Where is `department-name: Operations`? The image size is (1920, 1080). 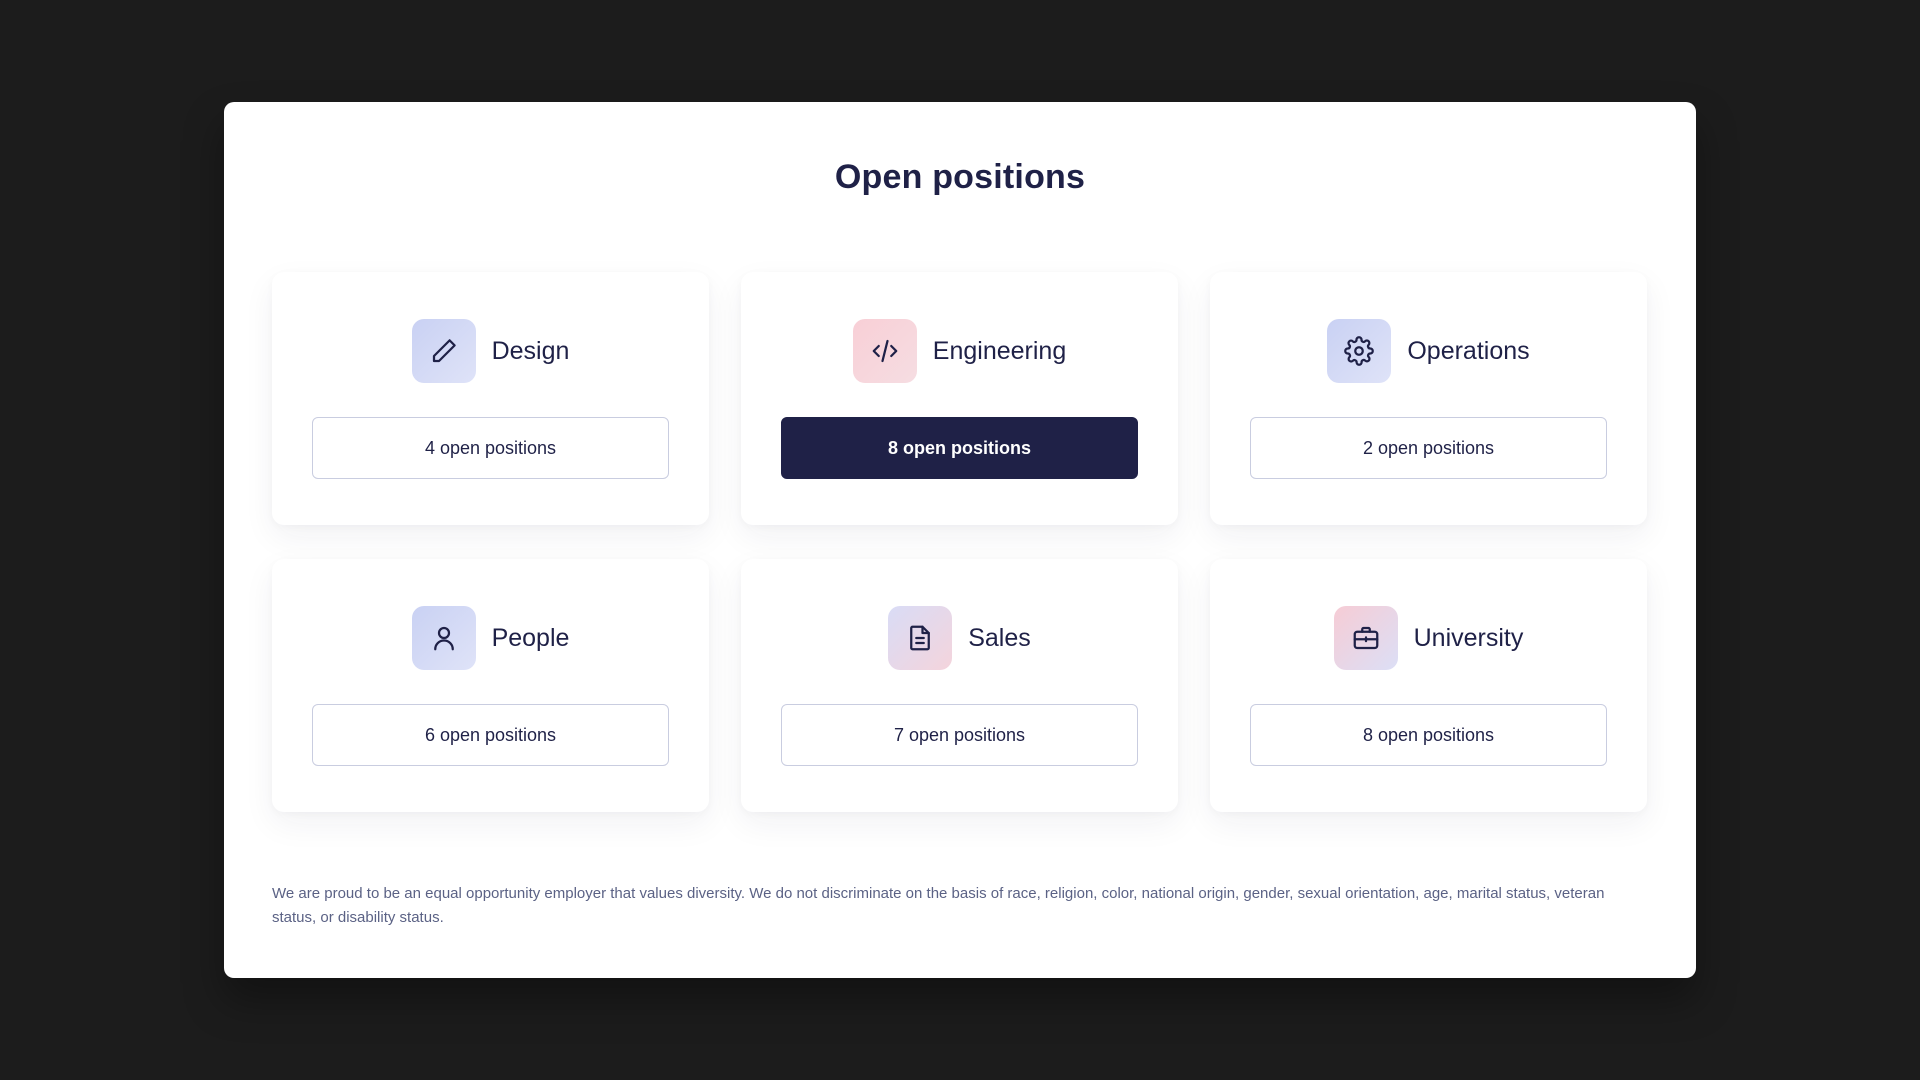 department-name: Operations is located at coordinates (1468, 350).